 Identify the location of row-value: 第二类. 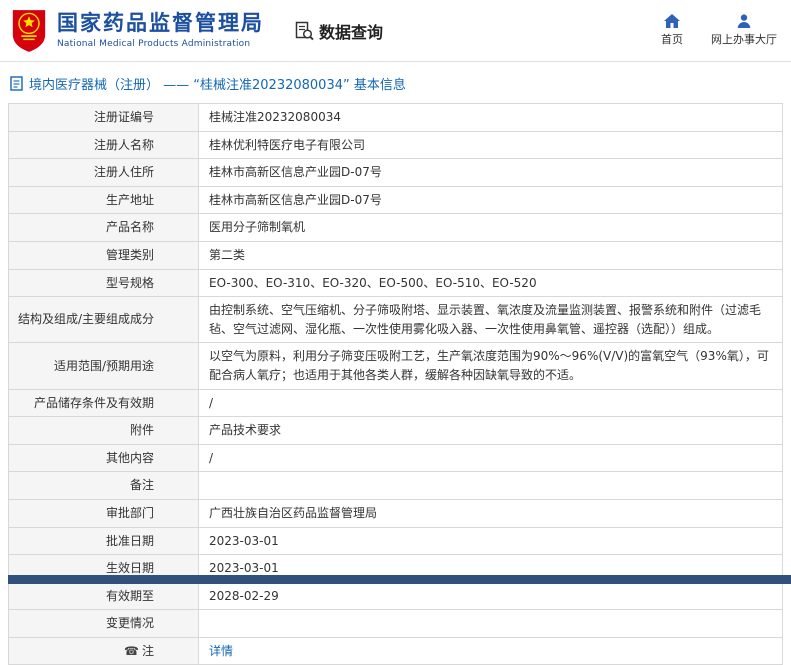
(490, 255).